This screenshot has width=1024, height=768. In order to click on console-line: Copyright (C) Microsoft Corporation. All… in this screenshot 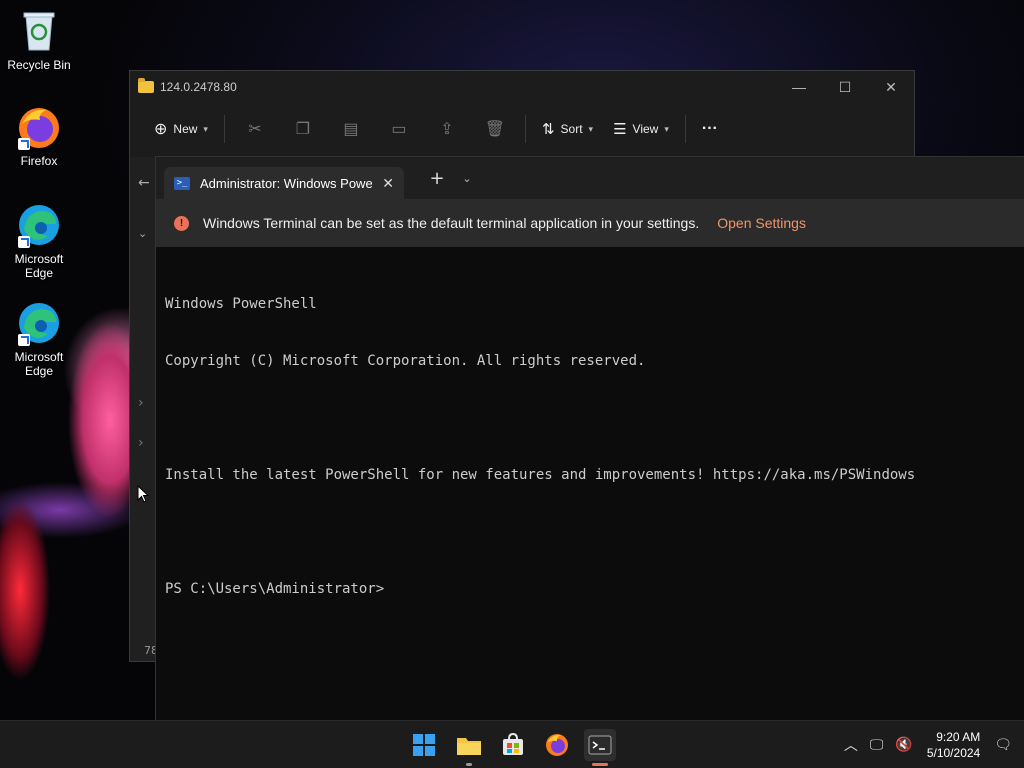, I will do `click(405, 361)`.